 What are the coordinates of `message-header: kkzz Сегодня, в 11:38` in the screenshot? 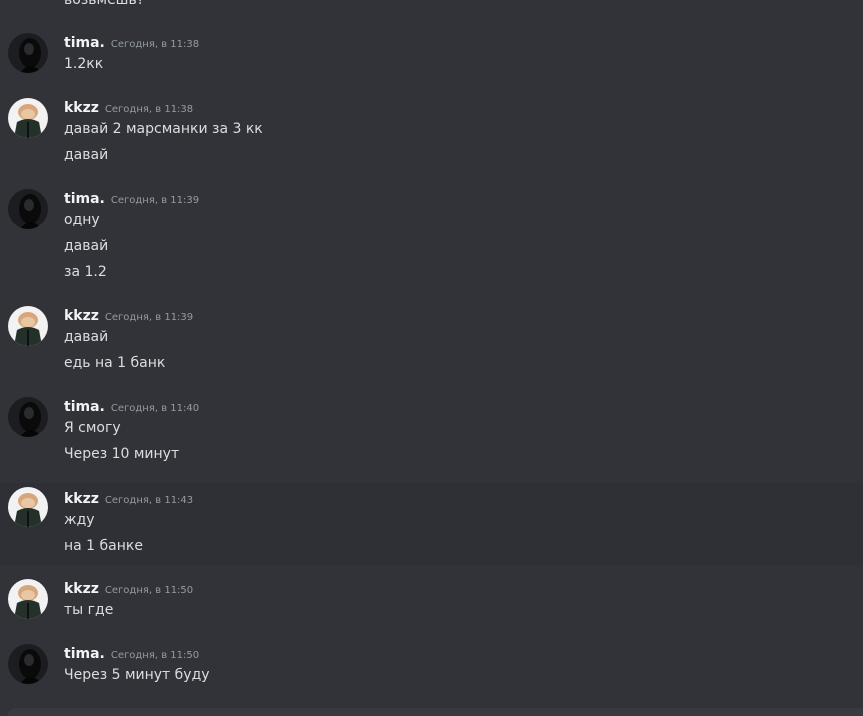 It's located at (129, 106).